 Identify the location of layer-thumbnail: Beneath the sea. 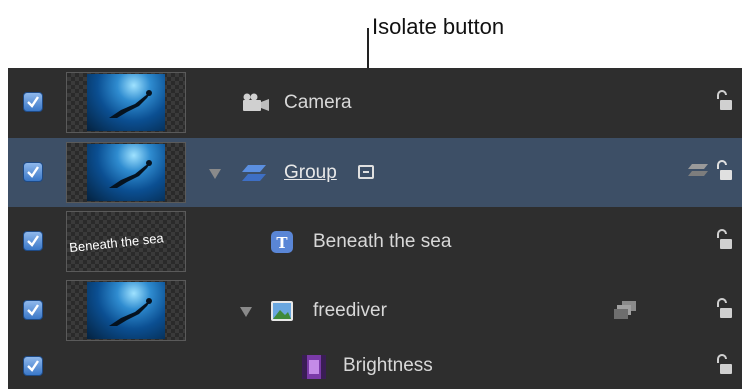
(126, 241).